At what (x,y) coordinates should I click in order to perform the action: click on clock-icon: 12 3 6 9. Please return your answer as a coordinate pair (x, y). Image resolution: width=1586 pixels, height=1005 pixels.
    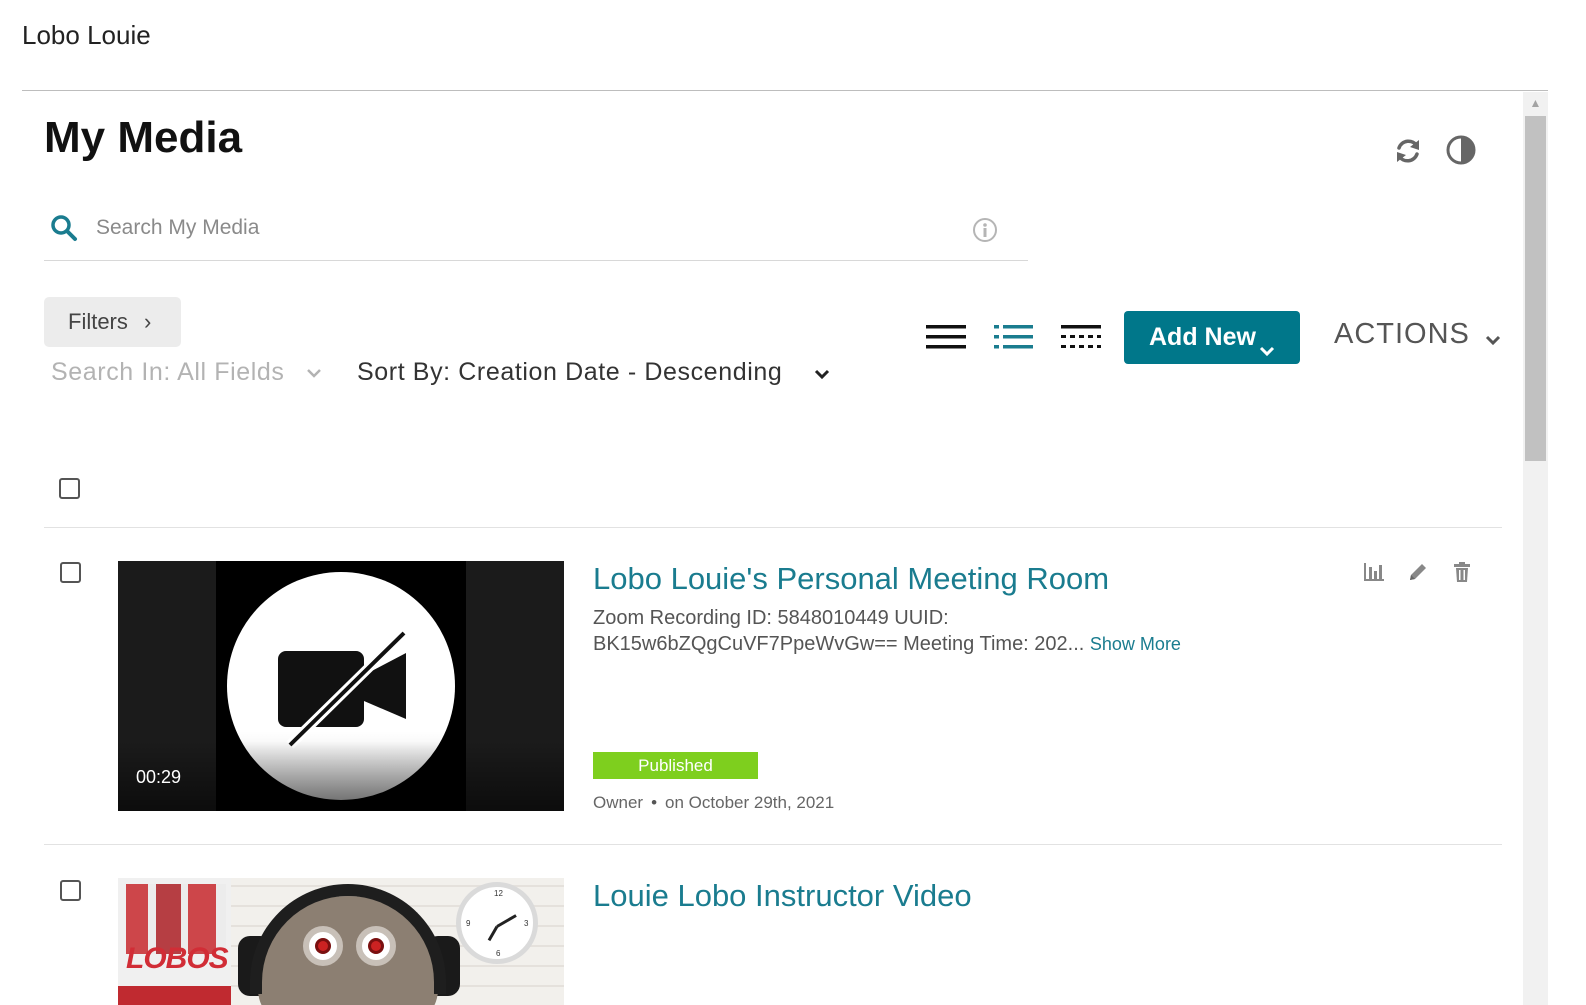
    Looking at the image, I should click on (497, 923).